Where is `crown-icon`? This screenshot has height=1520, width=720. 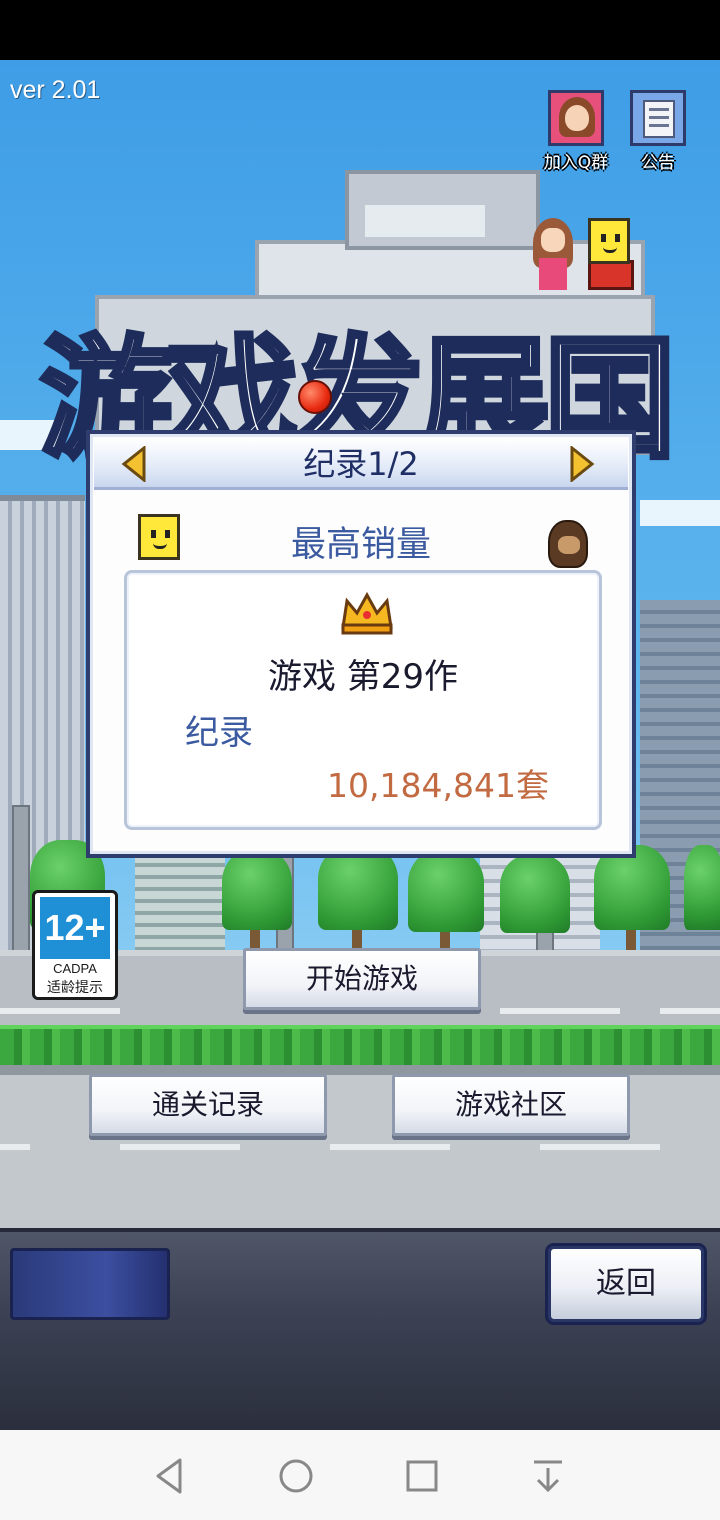 crown-icon is located at coordinates (367, 613).